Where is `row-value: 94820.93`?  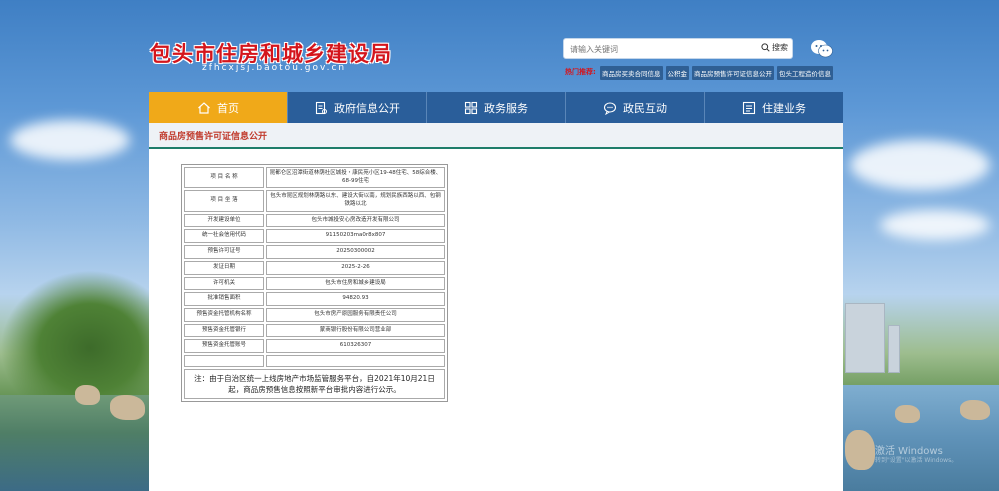
row-value: 94820.93 is located at coordinates (355, 299).